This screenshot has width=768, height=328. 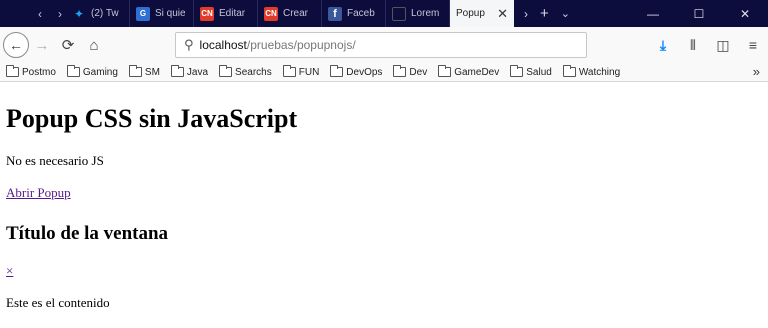 I want to click on tab-si-quie: G Si quie, so click(x=162, y=13).